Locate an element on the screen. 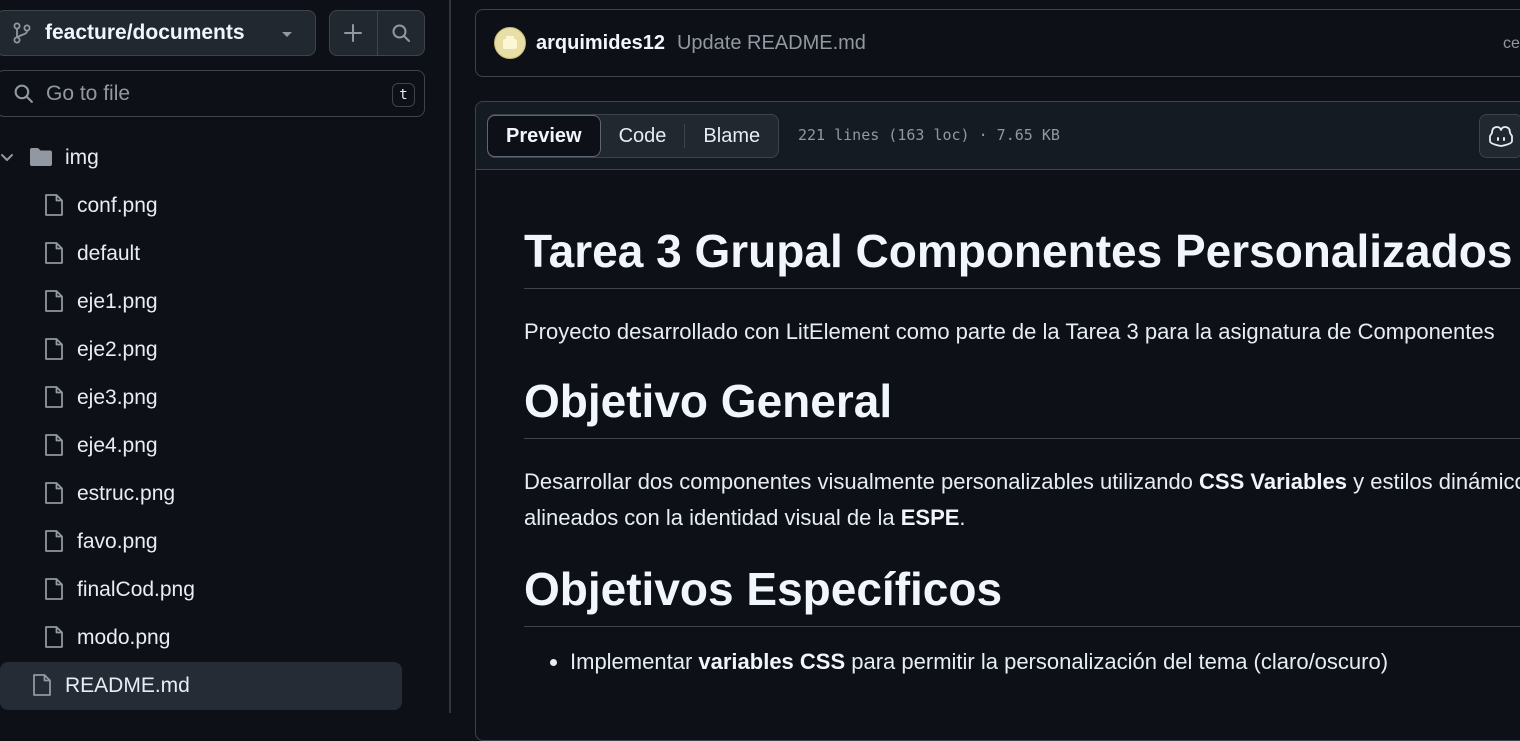 The width and height of the screenshot is (1520, 741). file-name: finalCod.png is located at coordinates (136, 589).